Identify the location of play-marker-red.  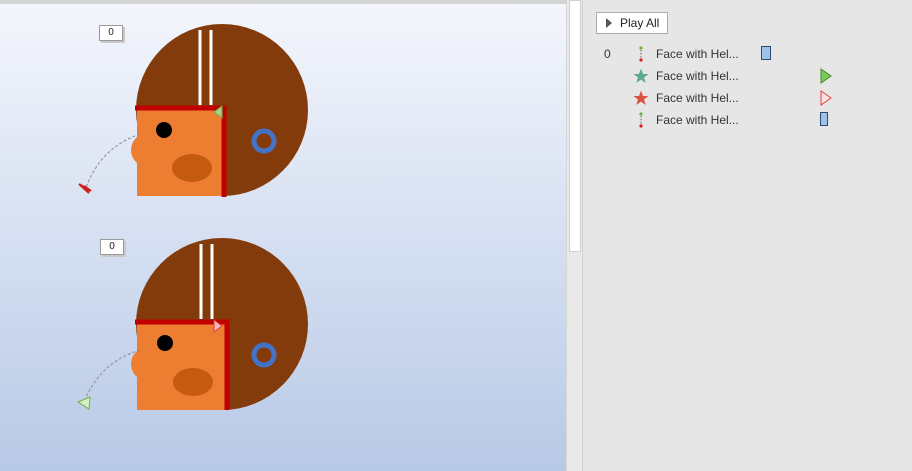
(826, 98).